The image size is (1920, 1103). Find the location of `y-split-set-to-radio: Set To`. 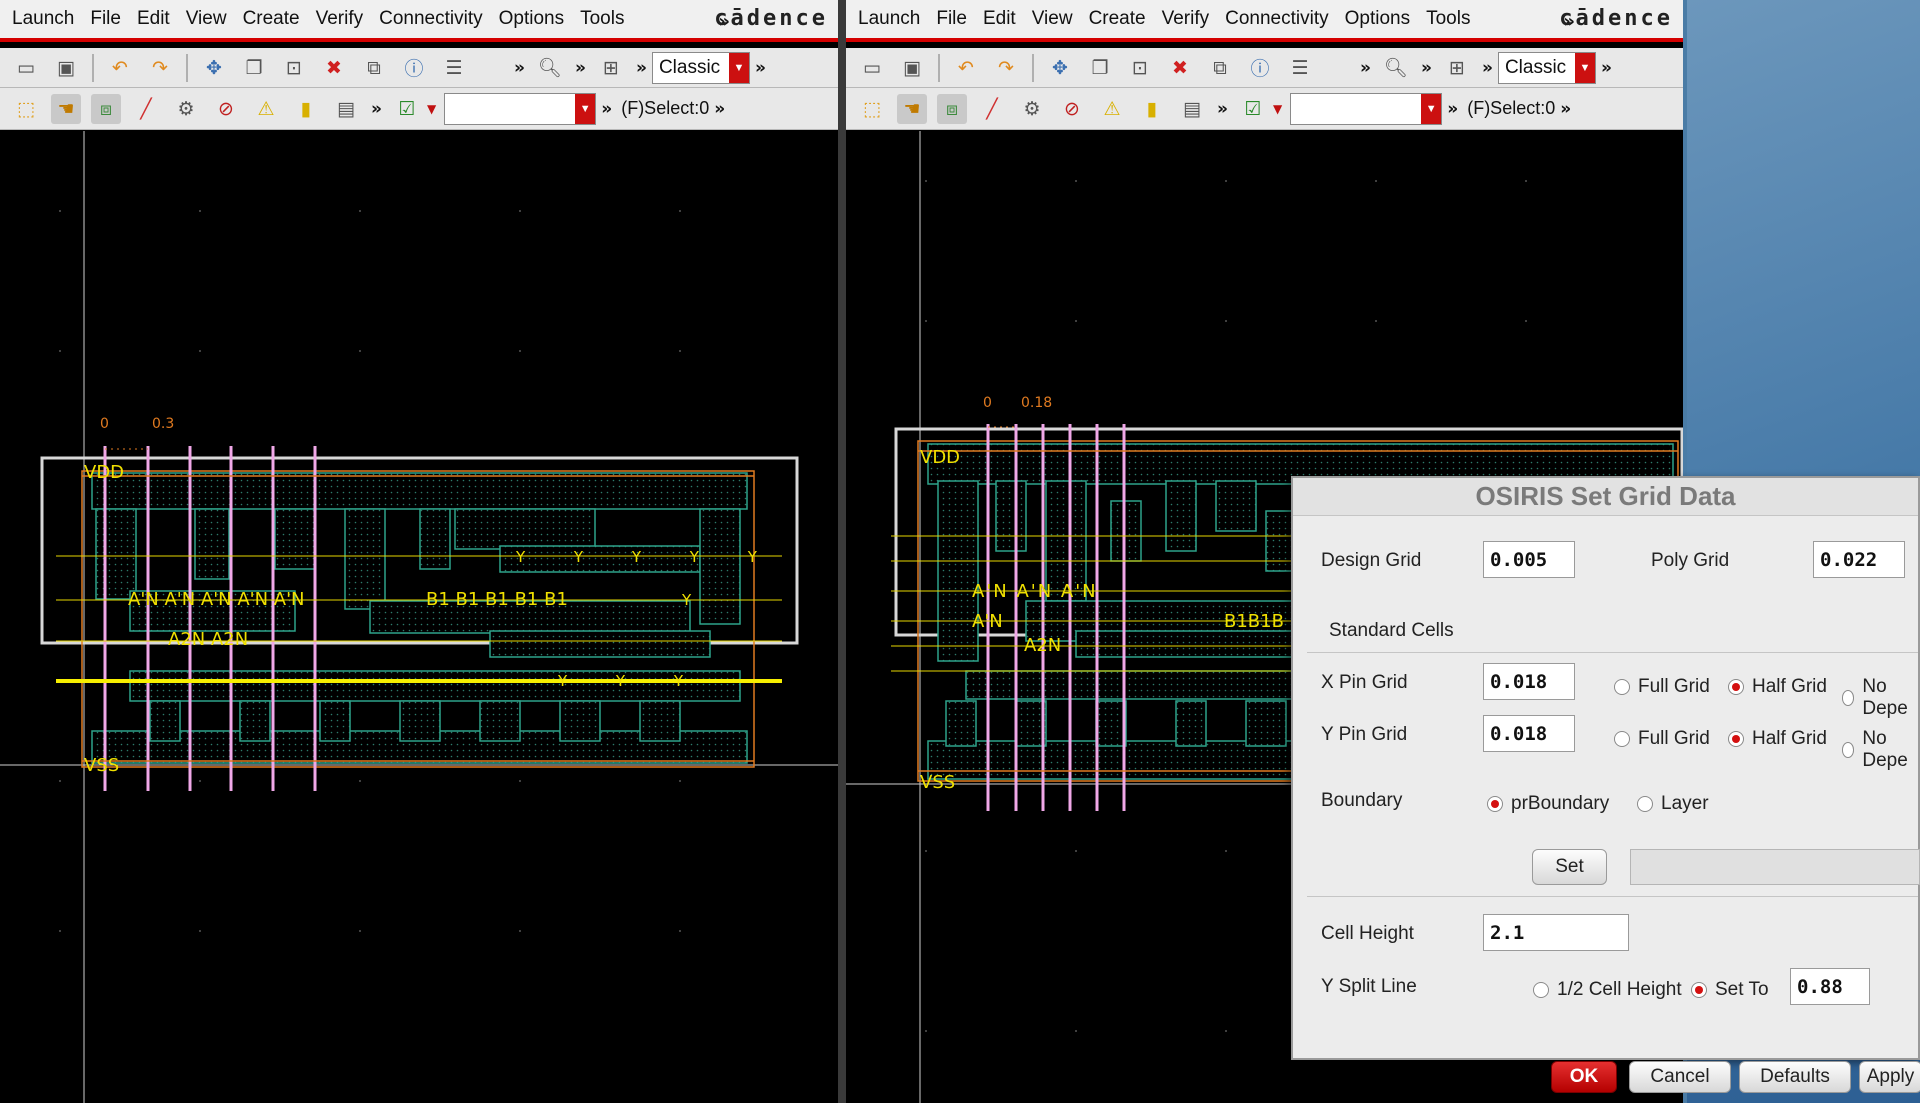

y-split-set-to-radio: Set To is located at coordinates (1730, 990).